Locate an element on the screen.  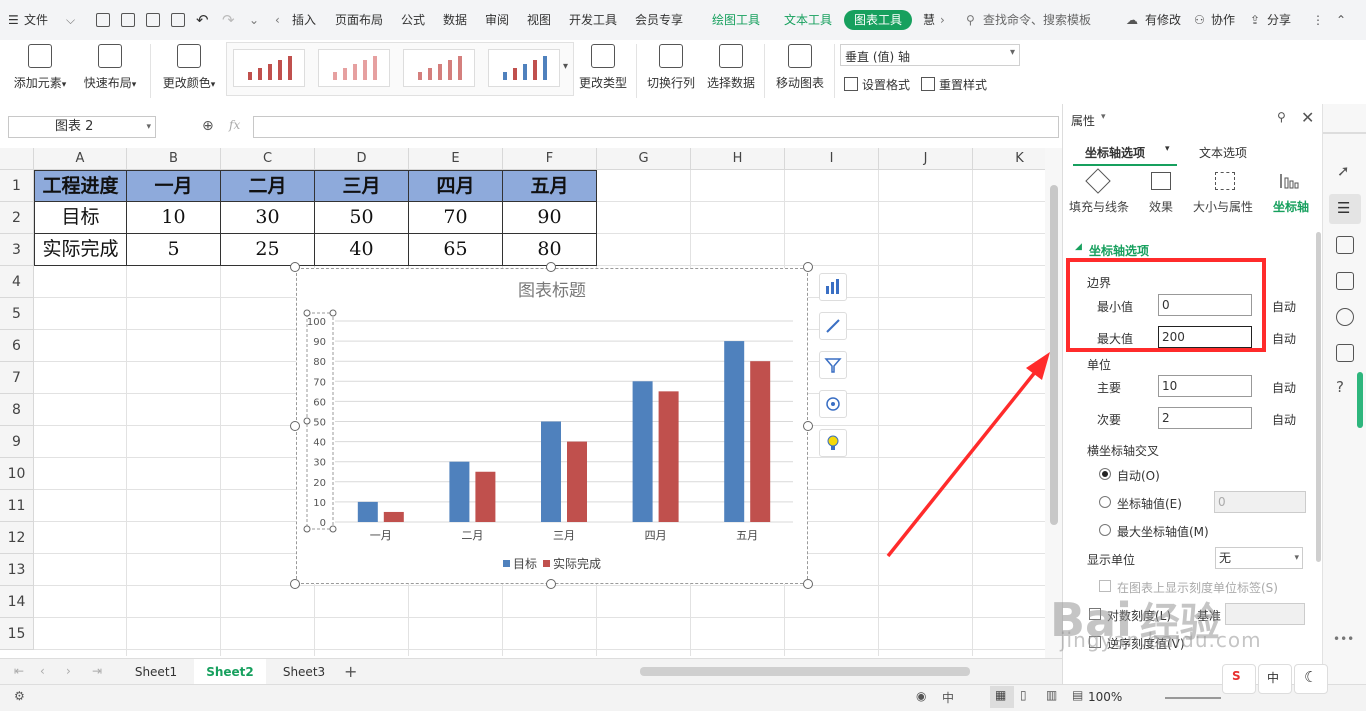
tab-axis-options: 坐标轴选项 ▾ is located at coordinates (1125, 151).